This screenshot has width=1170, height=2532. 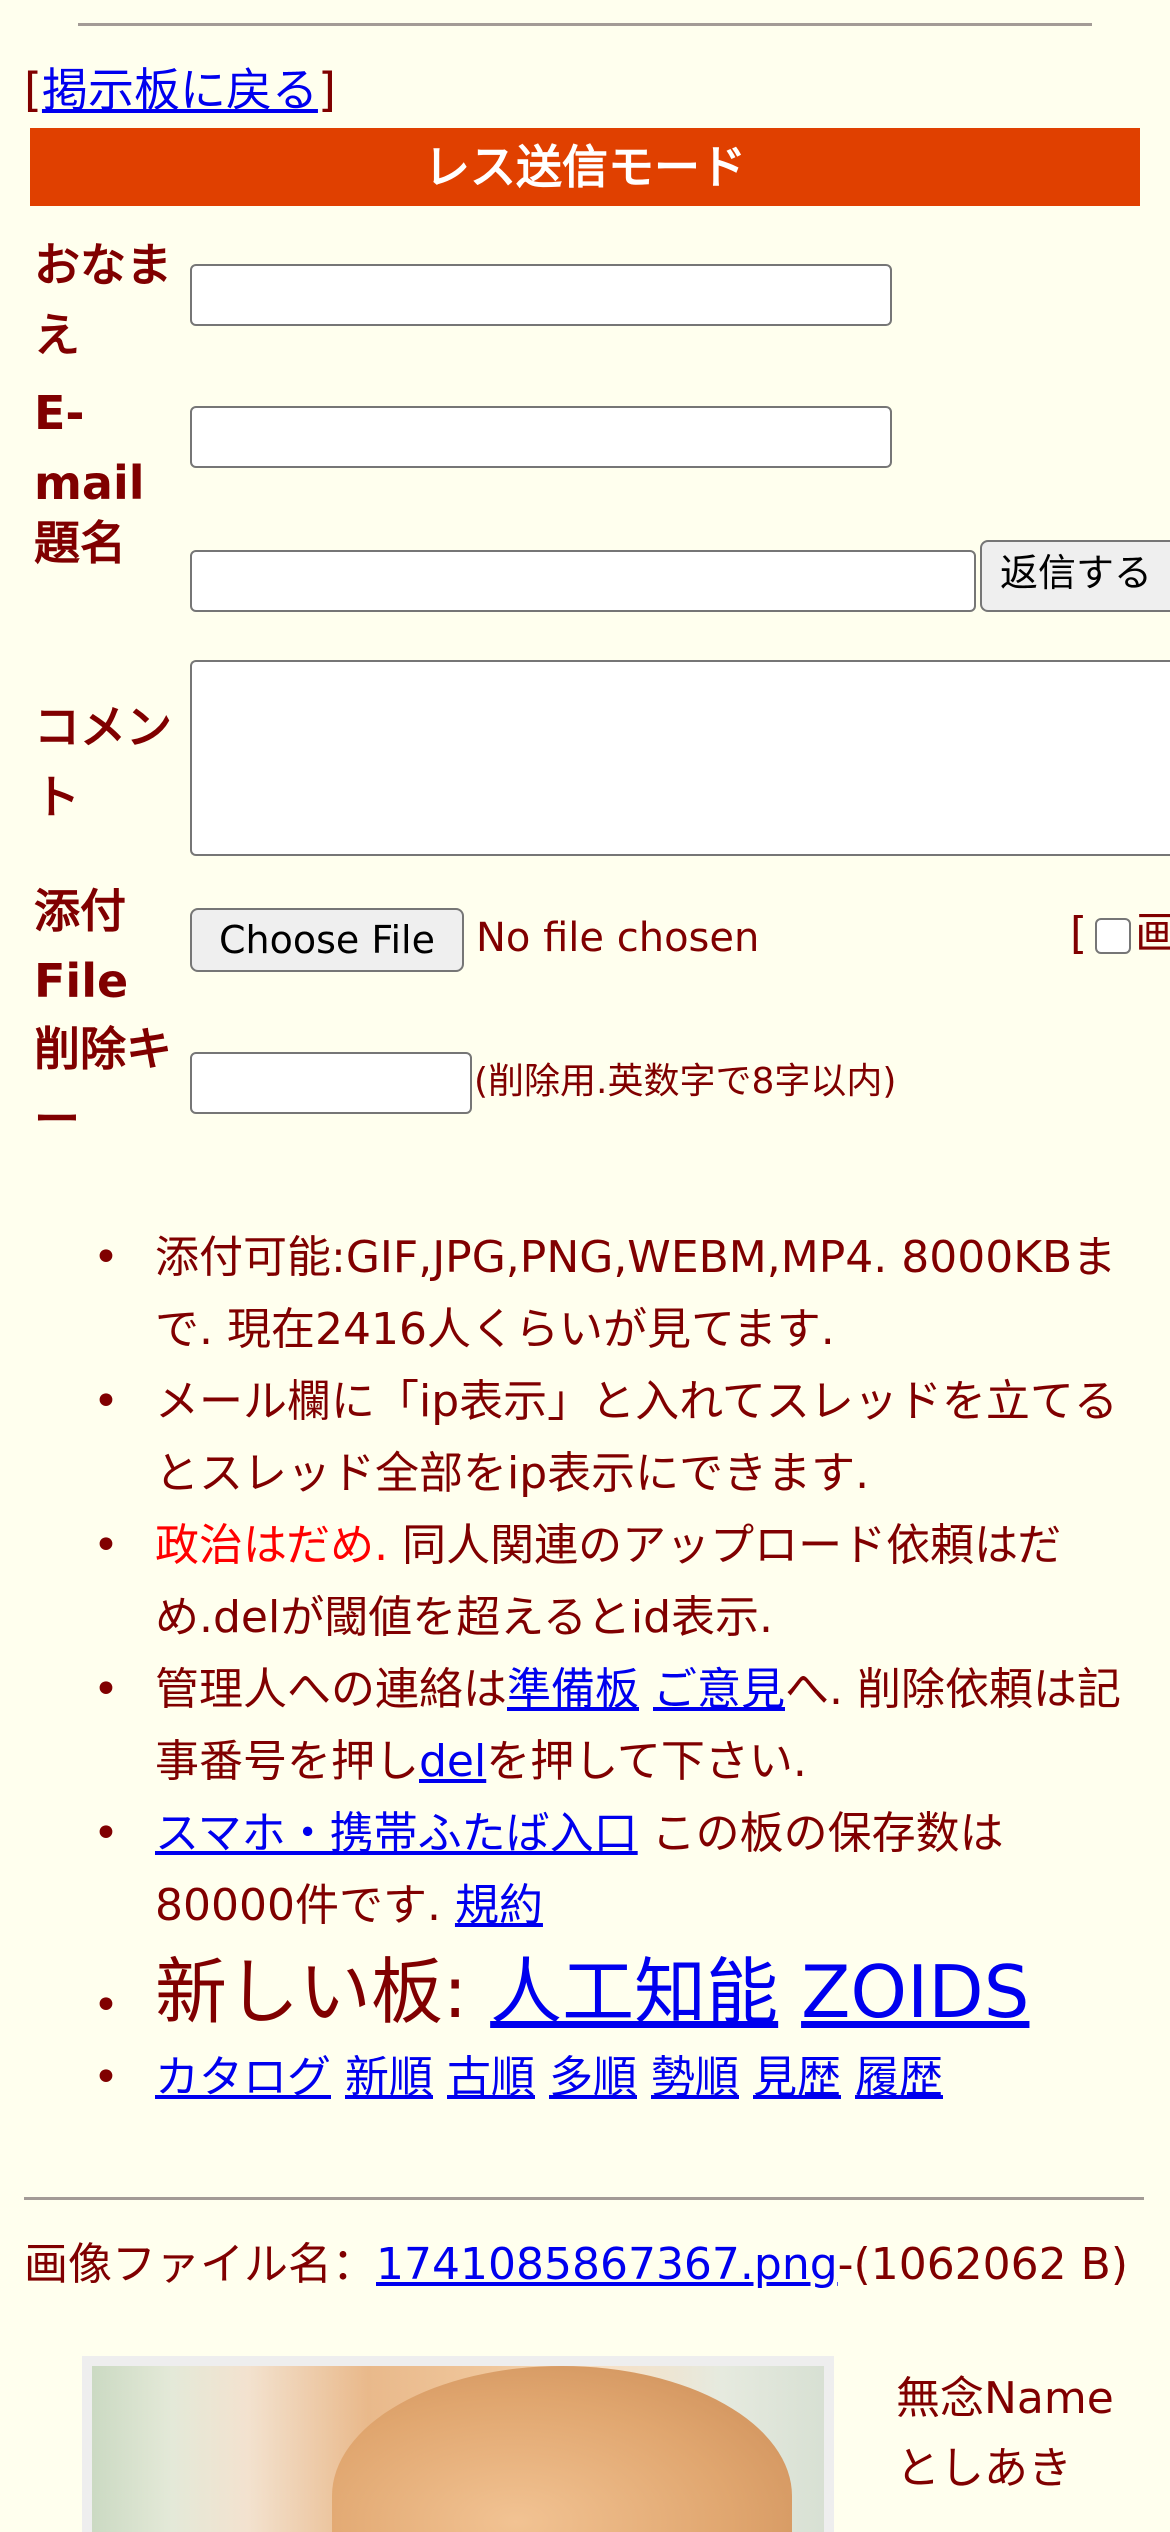 I want to click on prep-board-link: 準備板, so click(x=573, y=1689).